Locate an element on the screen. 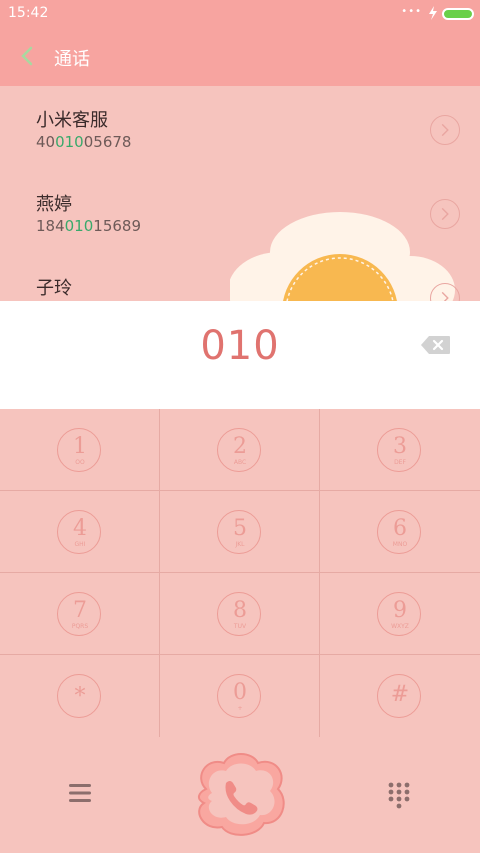  key-letters: PQRS is located at coordinates (80, 626).